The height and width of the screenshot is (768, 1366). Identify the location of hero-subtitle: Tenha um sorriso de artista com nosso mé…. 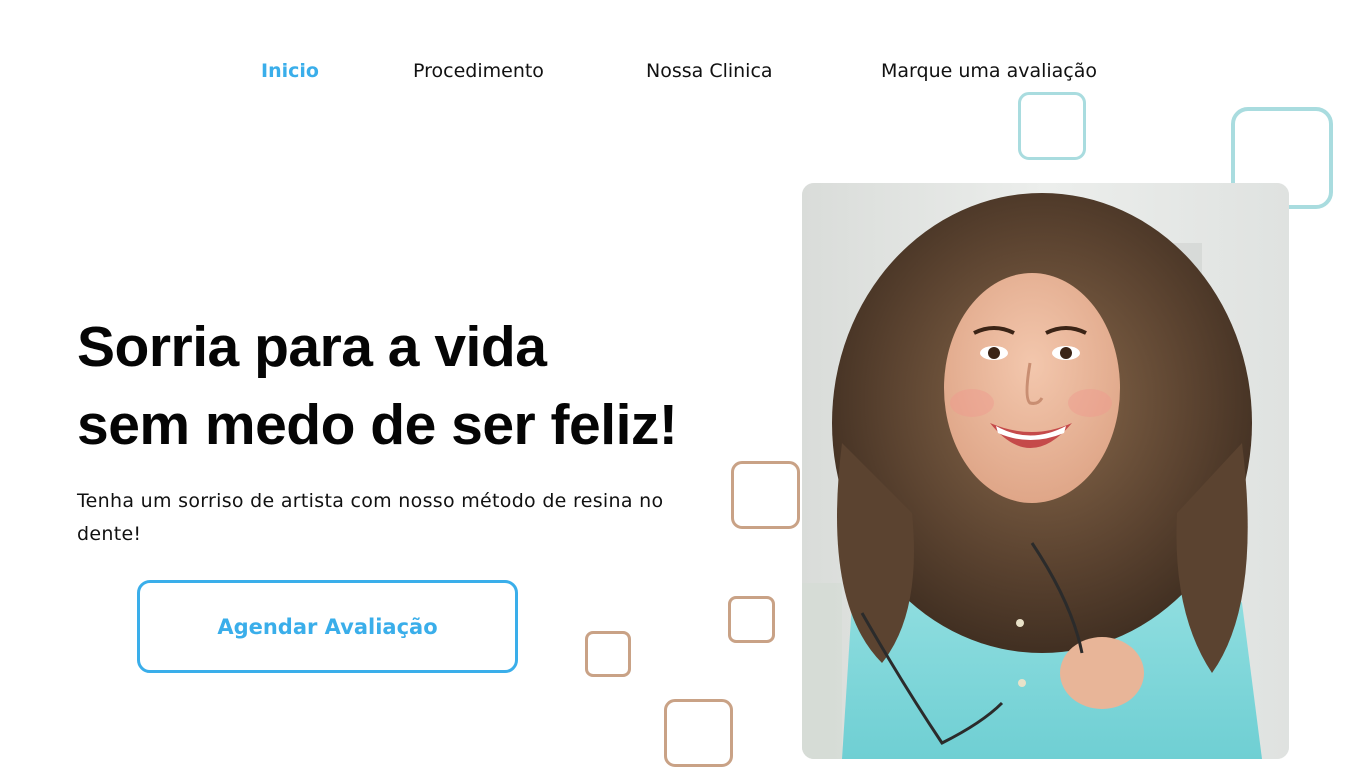
(370, 517).